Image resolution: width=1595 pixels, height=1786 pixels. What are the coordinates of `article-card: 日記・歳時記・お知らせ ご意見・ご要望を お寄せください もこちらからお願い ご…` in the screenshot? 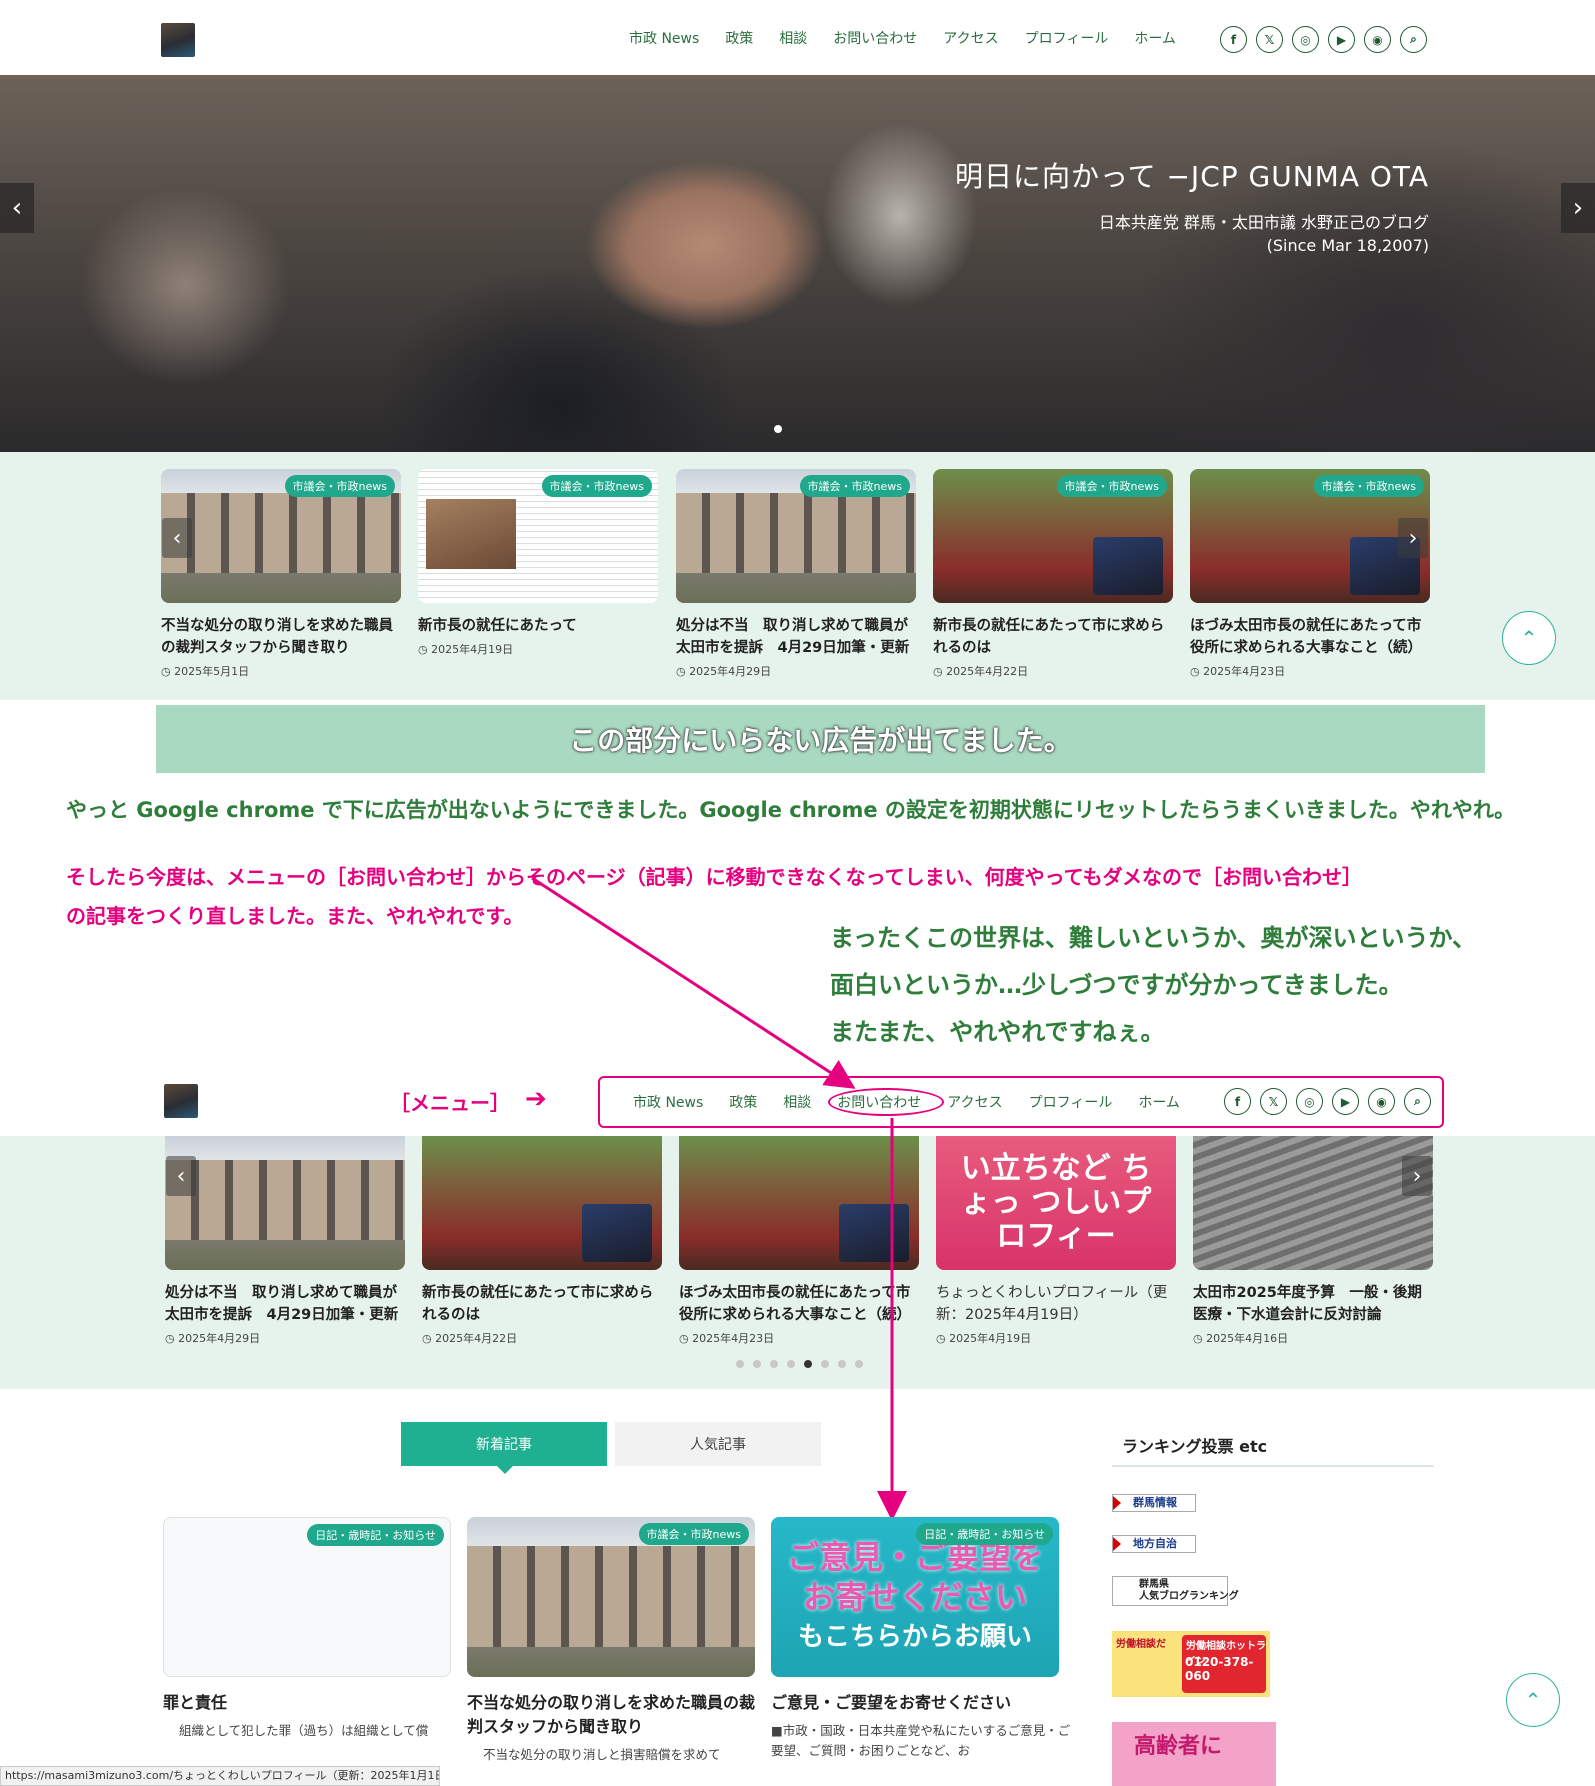 It's located at (922, 1639).